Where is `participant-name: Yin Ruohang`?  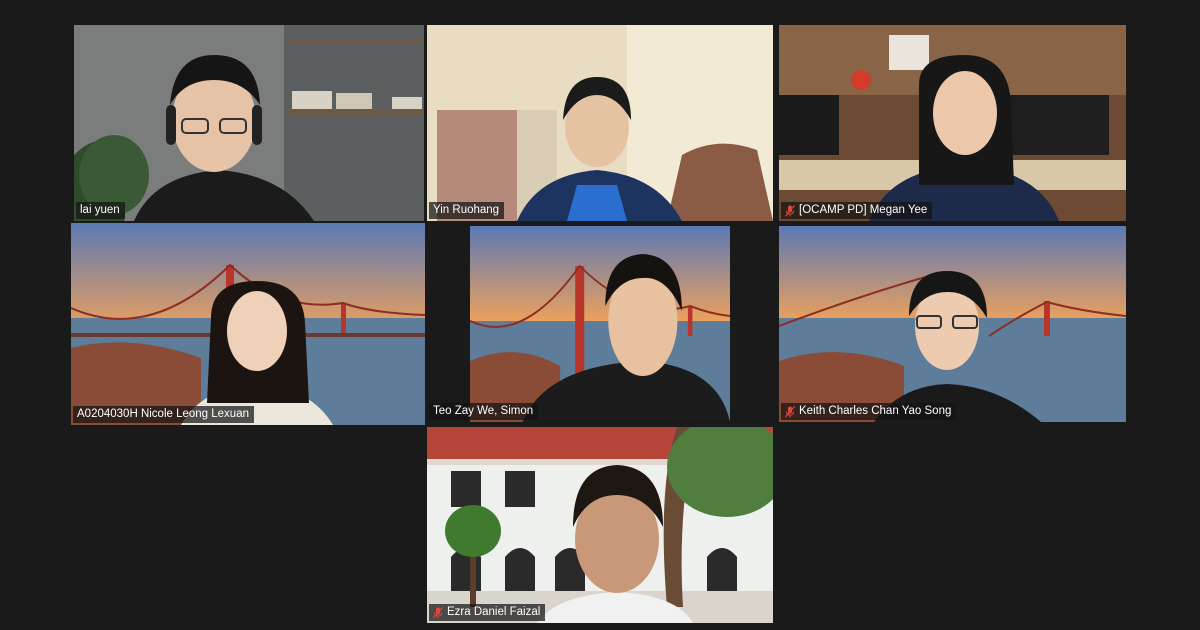
participant-name: Yin Ruohang is located at coordinates (466, 210).